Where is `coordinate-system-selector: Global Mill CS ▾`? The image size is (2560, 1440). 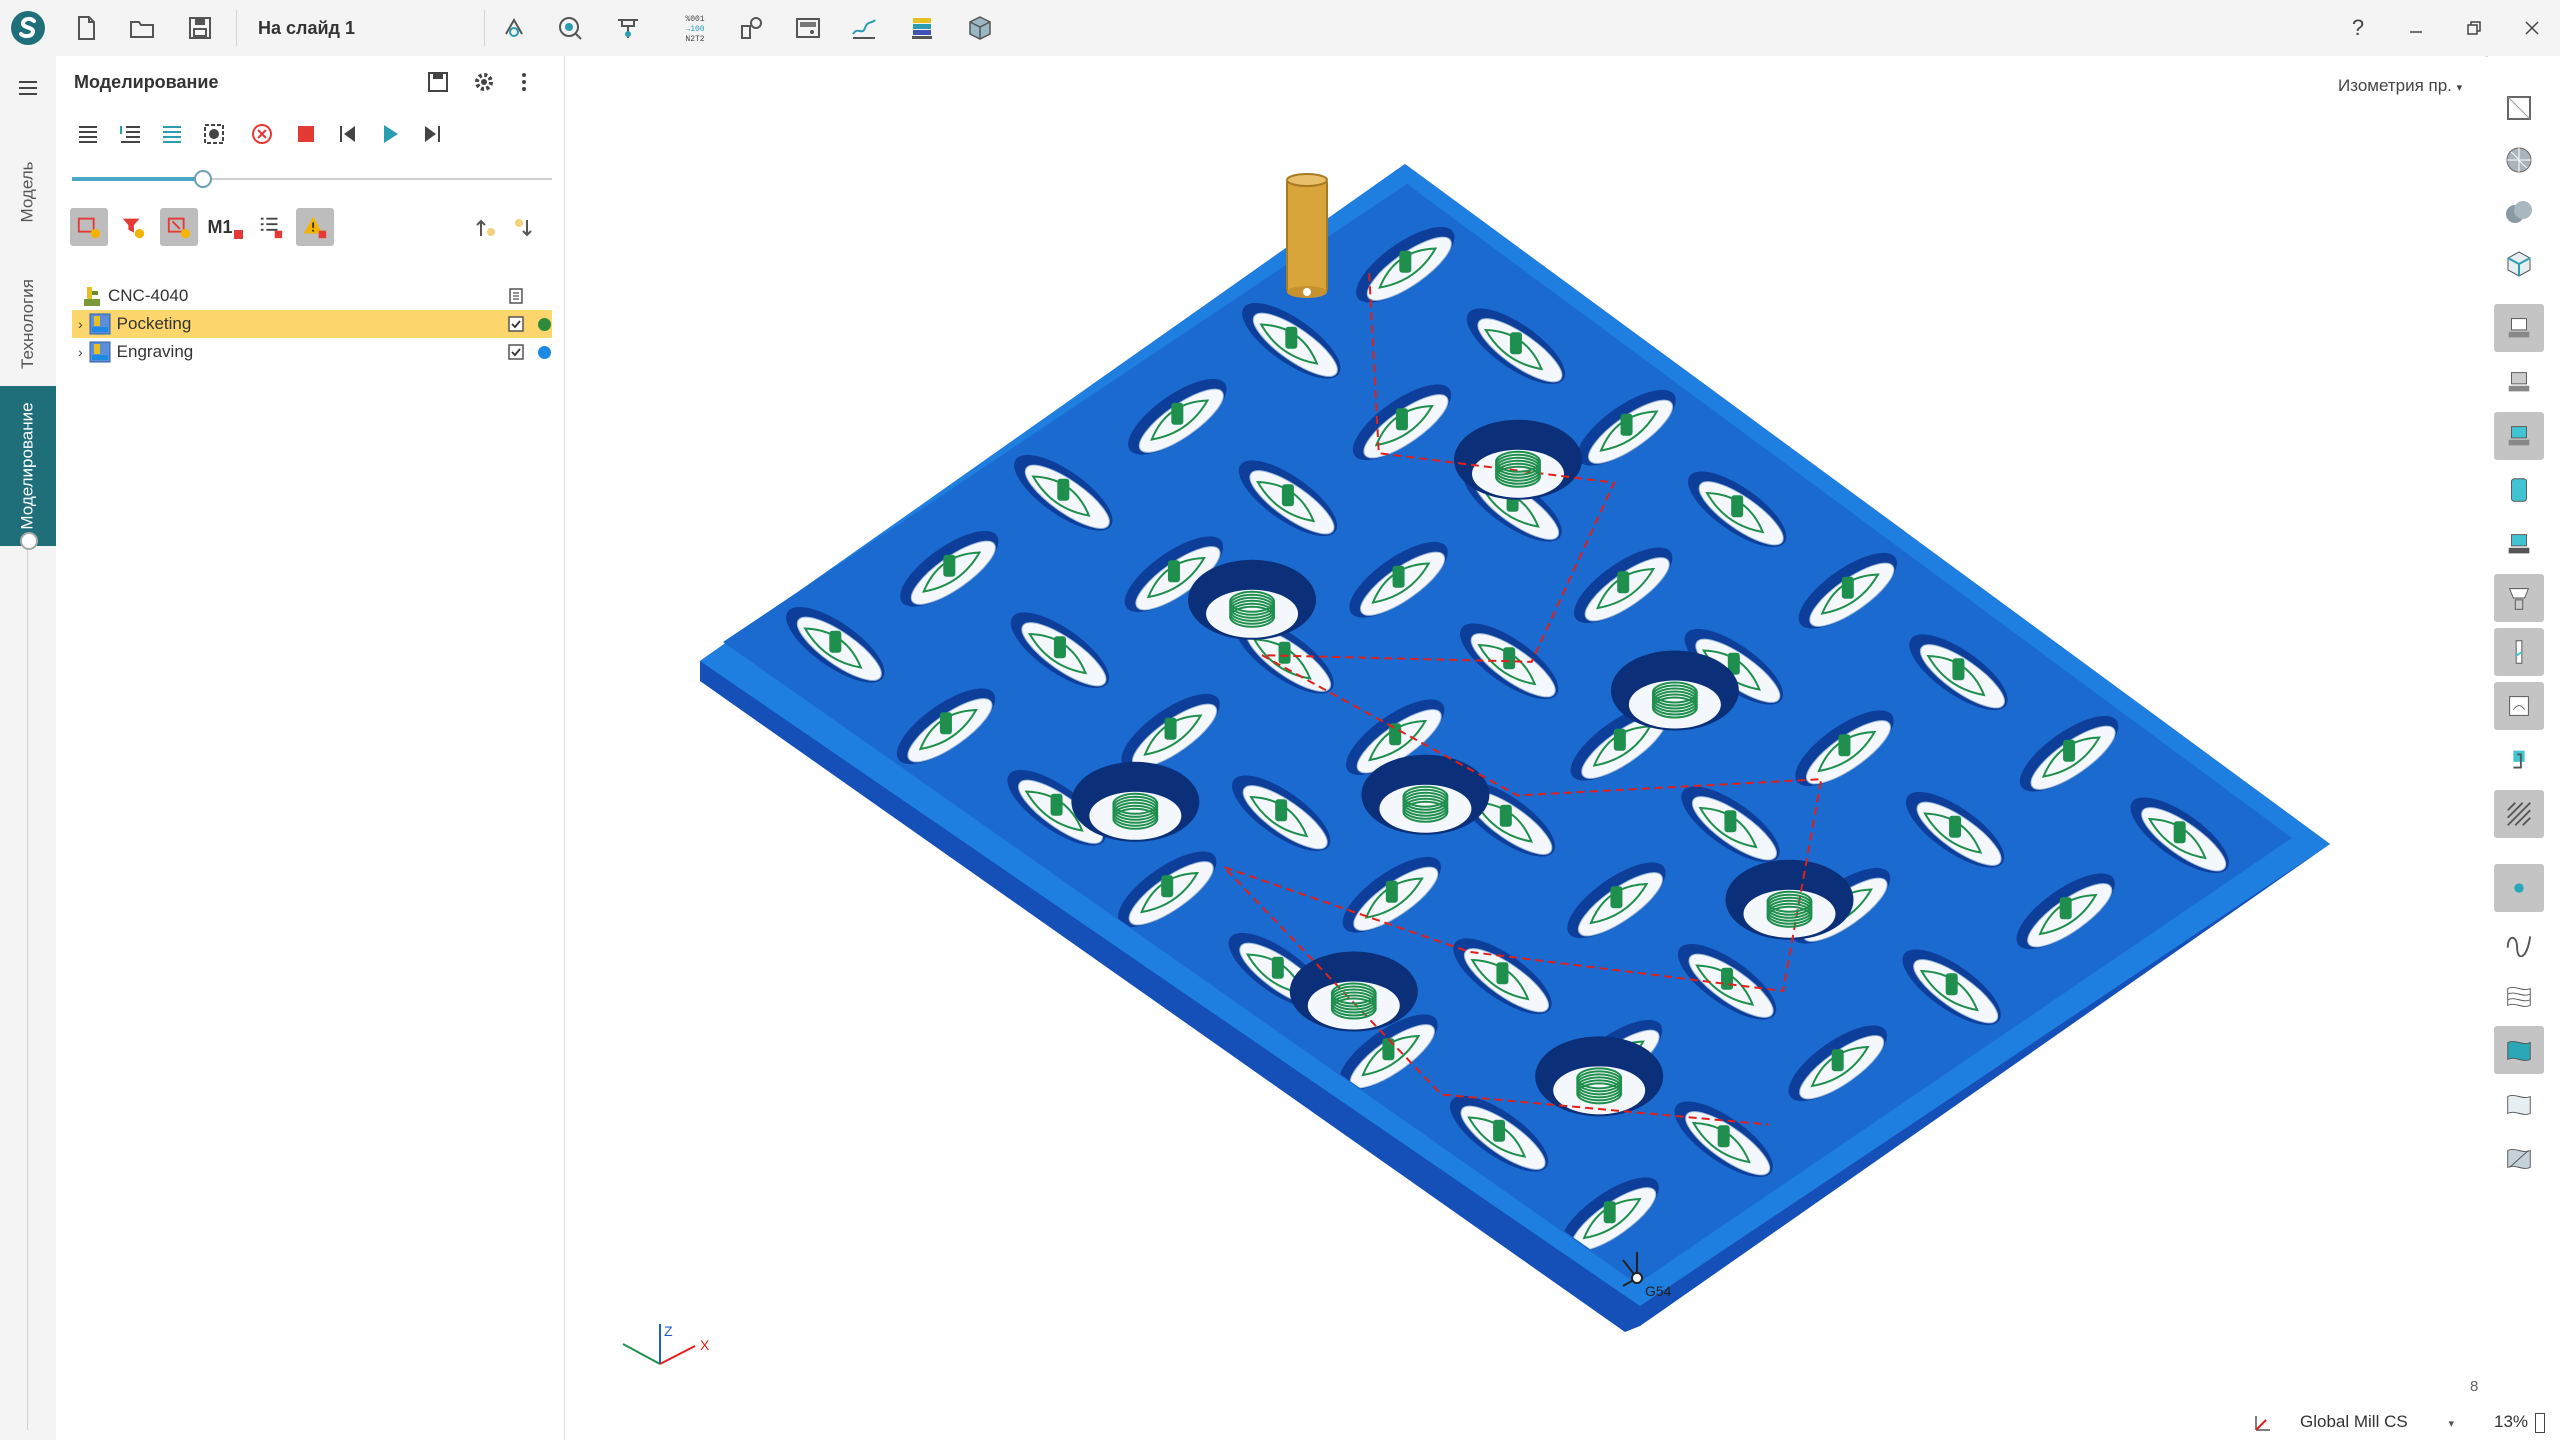
coordinate-system-selector: Global Mill CS ▾ is located at coordinates (2377, 1422).